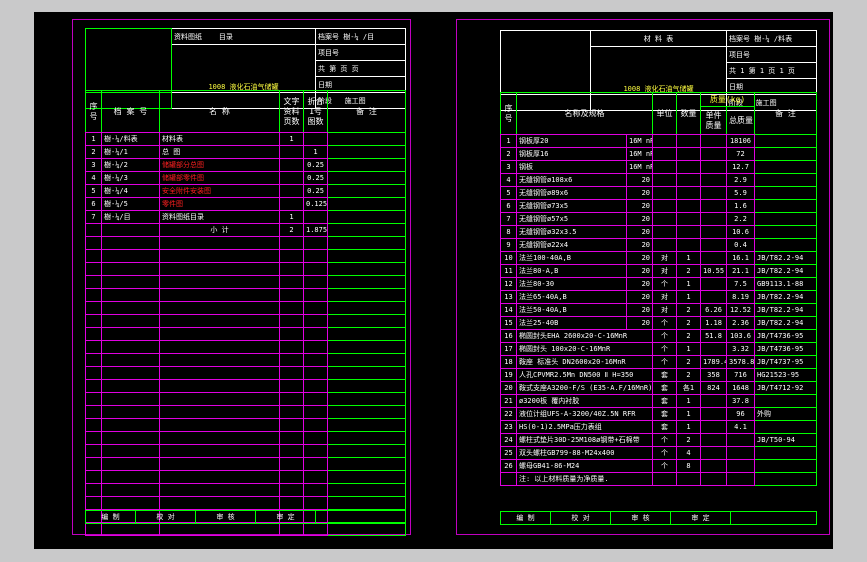 The width and height of the screenshot is (867, 562). I want to click on col-mass: 质量(kg), so click(727, 99).